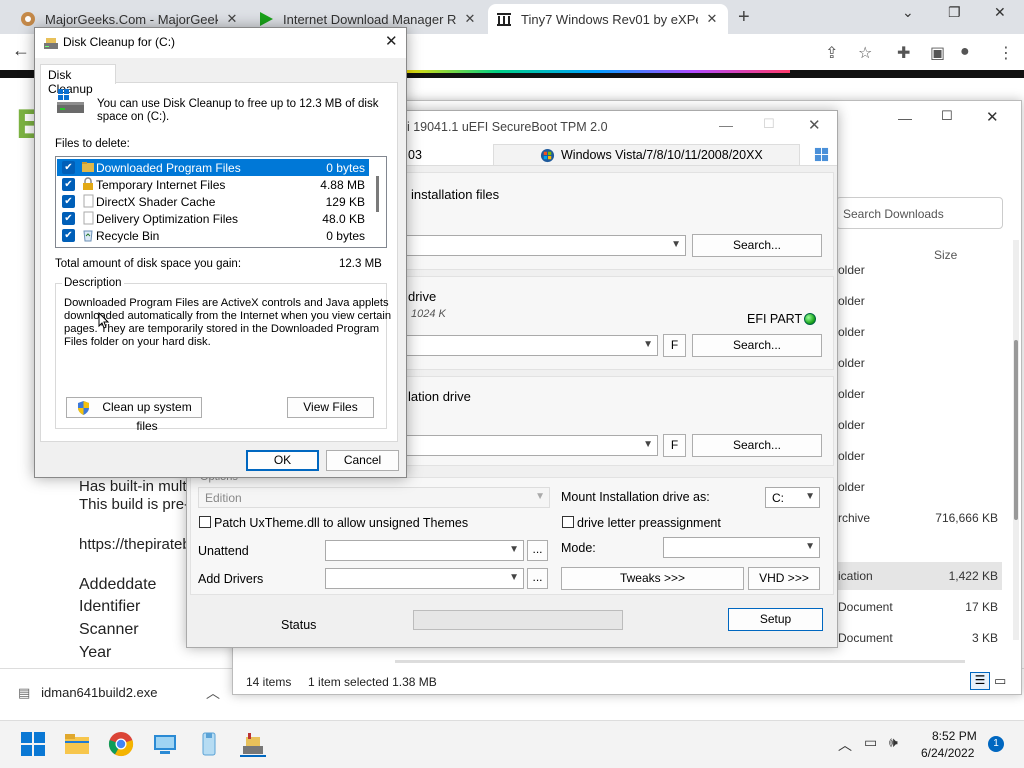  What do you see at coordinates (1016, 430) in the screenshot?
I see `explorer-scroll-thumb` at bounding box center [1016, 430].